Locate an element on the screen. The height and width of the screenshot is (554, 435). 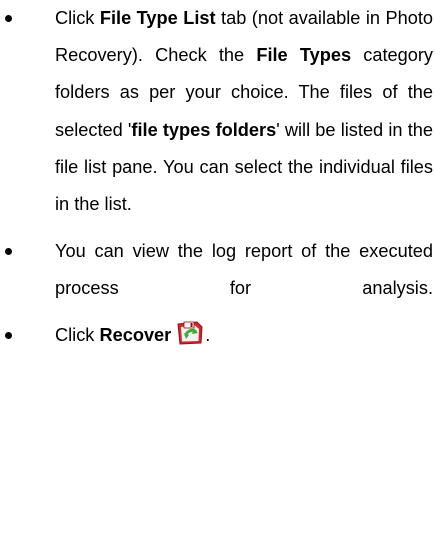
item-text: . is located at coordinates (208, 334).